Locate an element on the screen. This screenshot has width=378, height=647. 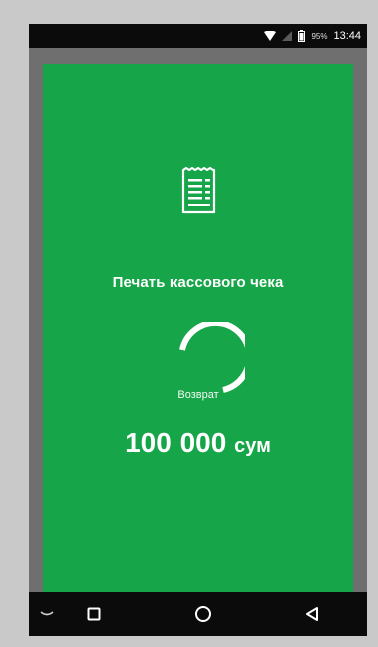
status-bar: 95% 13:44 is located at coordinates (198, 36).